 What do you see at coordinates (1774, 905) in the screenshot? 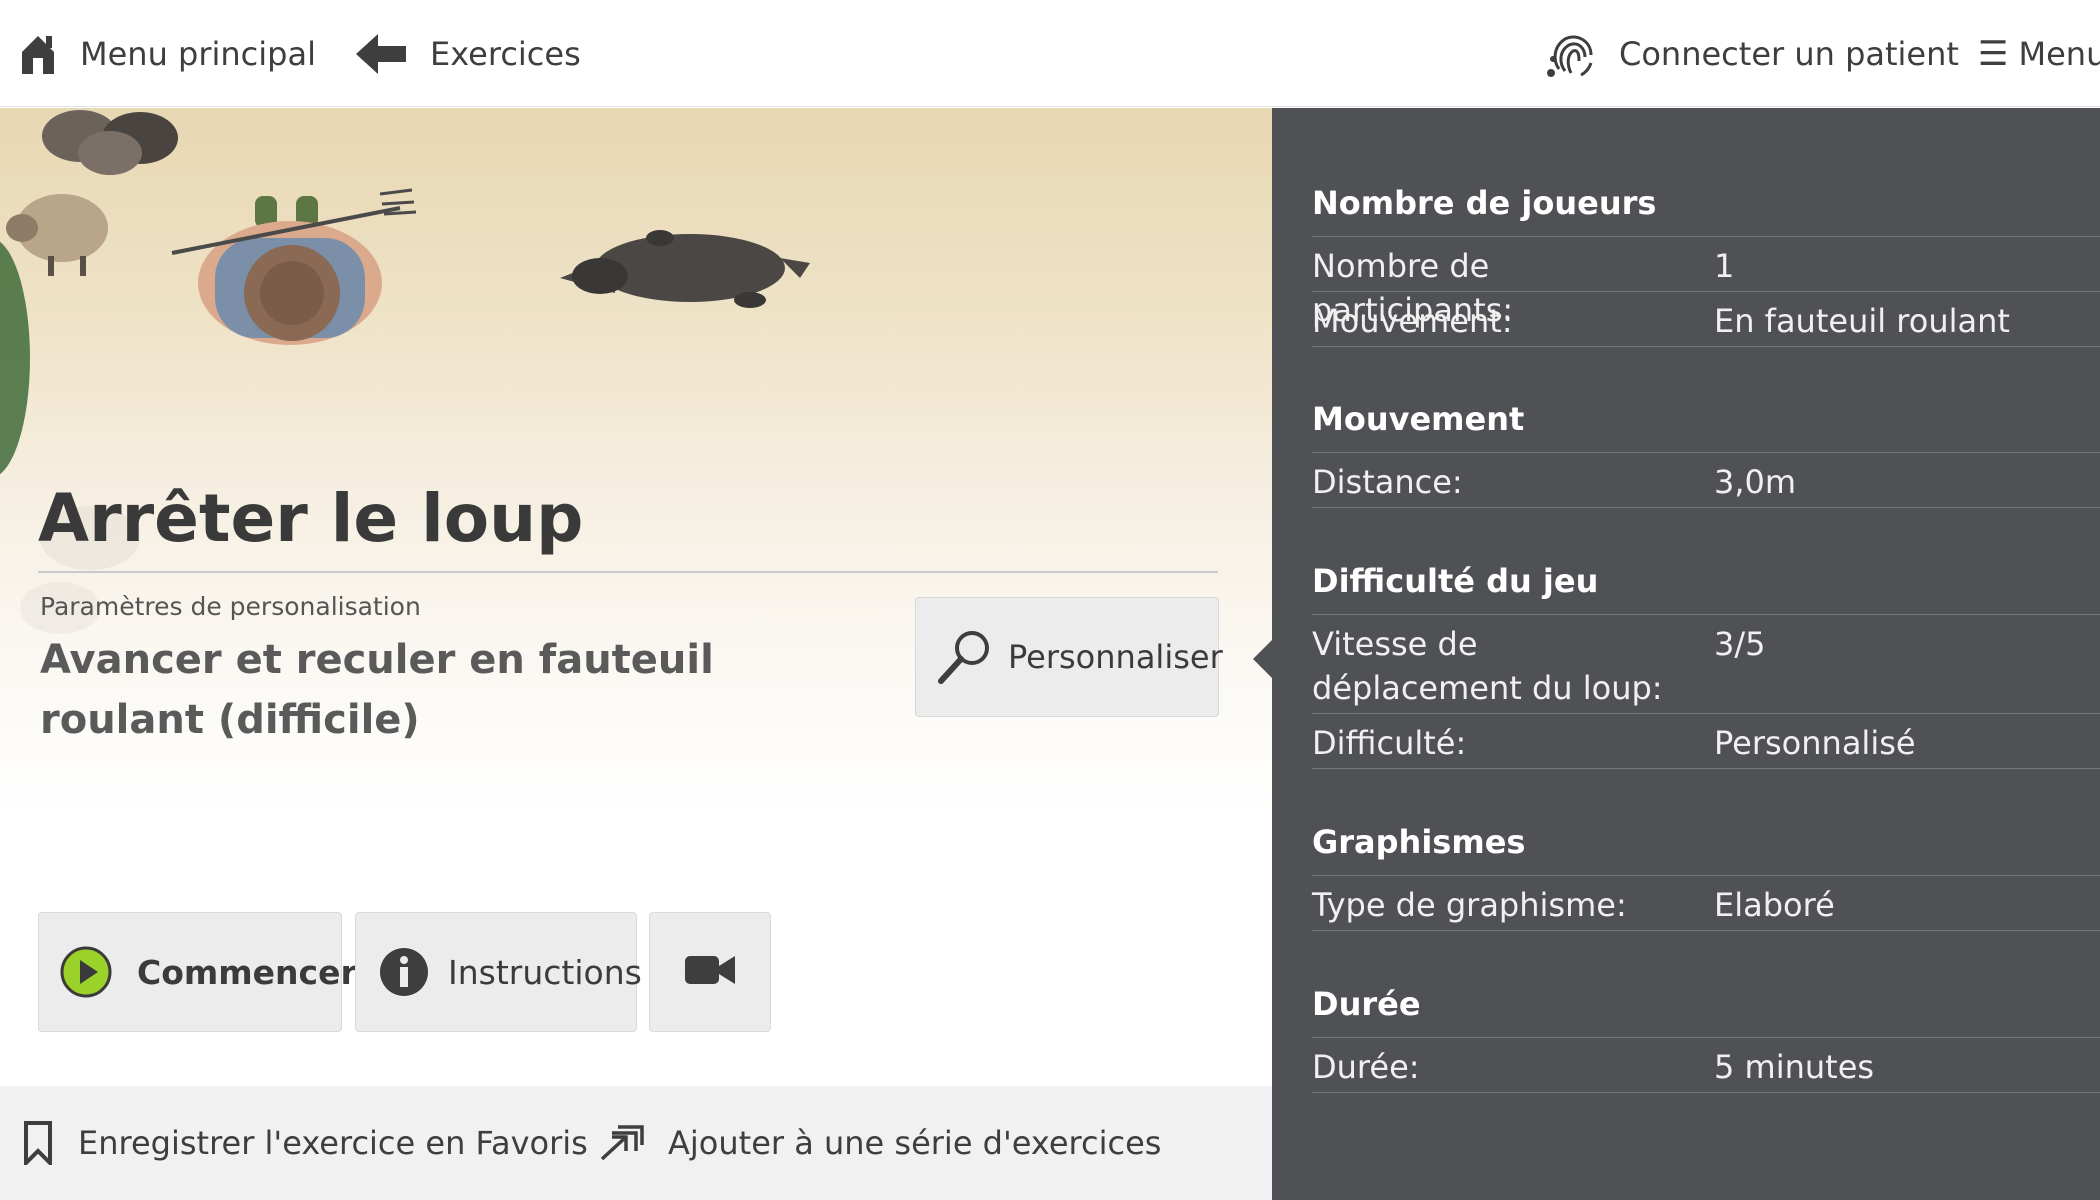
I see `row-value-graphics-type: Elaboré` at bounding box center [1774, 905].